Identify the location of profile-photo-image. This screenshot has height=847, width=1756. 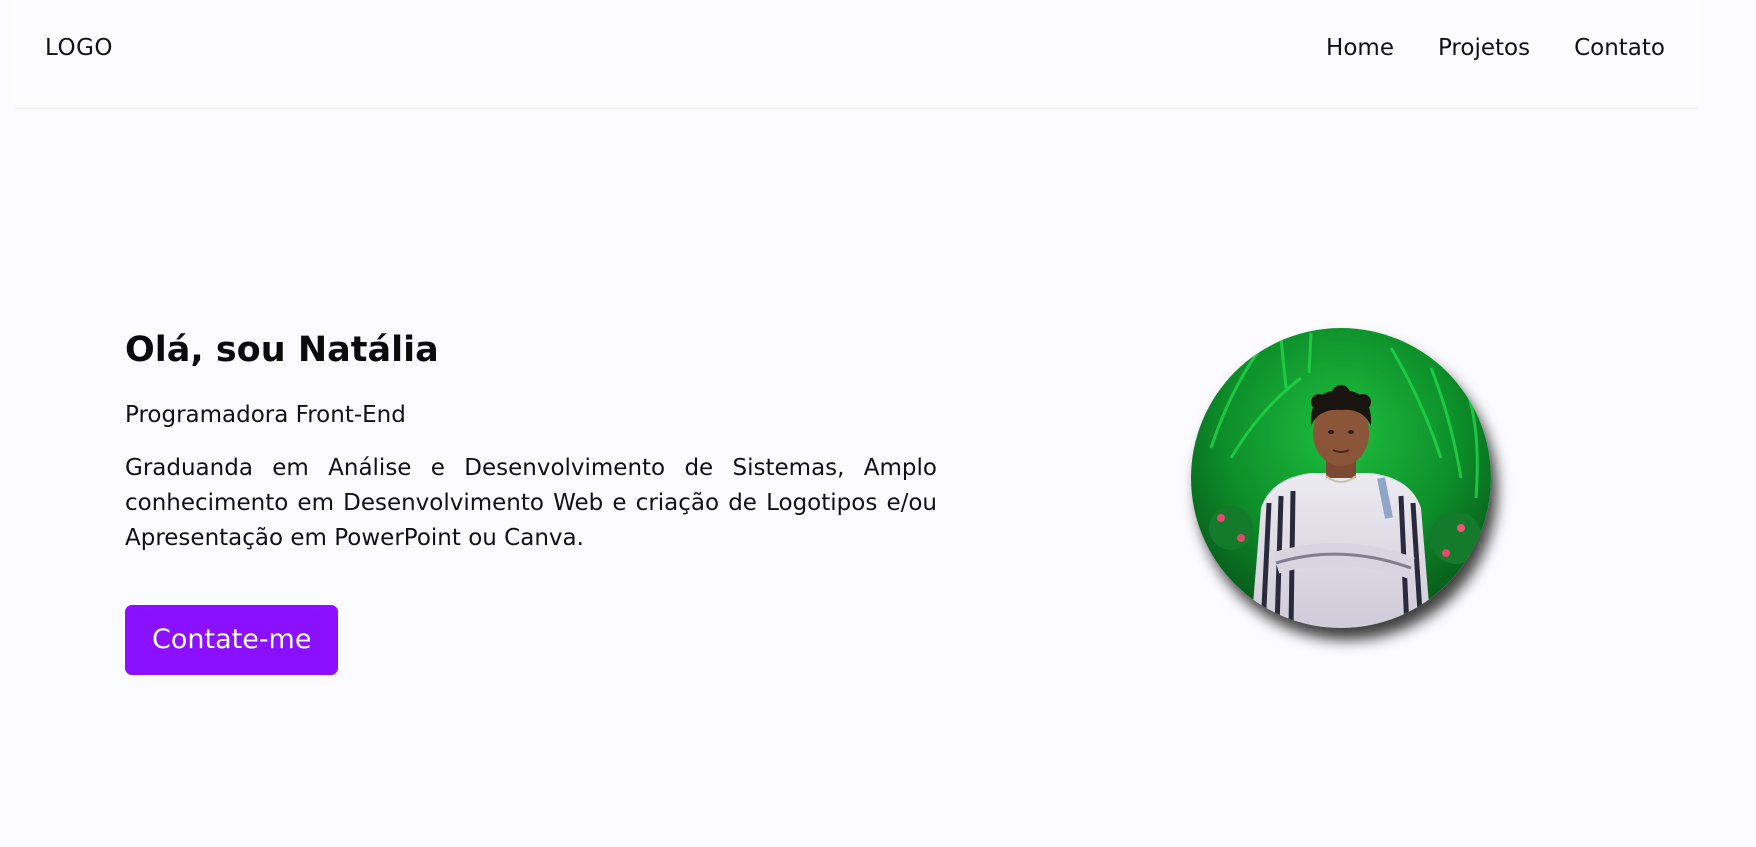
(1341, 478).